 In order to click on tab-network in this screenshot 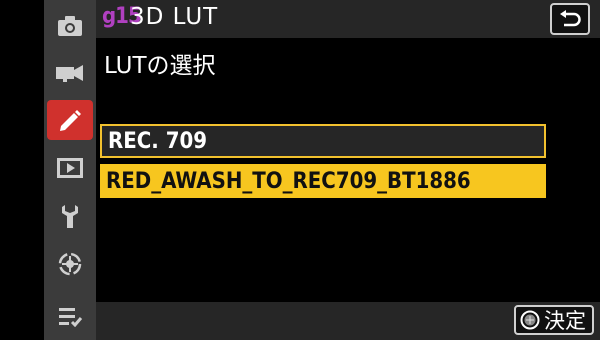, I will do `click(70, 264)`.